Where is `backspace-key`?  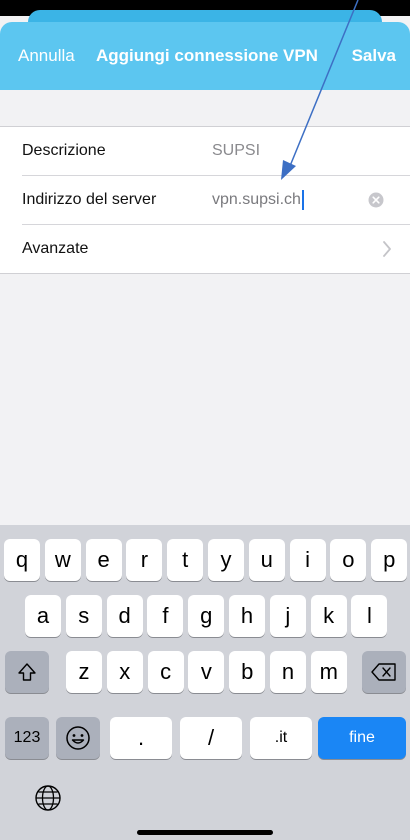 backspace-key is located at coordinates (384, 672).